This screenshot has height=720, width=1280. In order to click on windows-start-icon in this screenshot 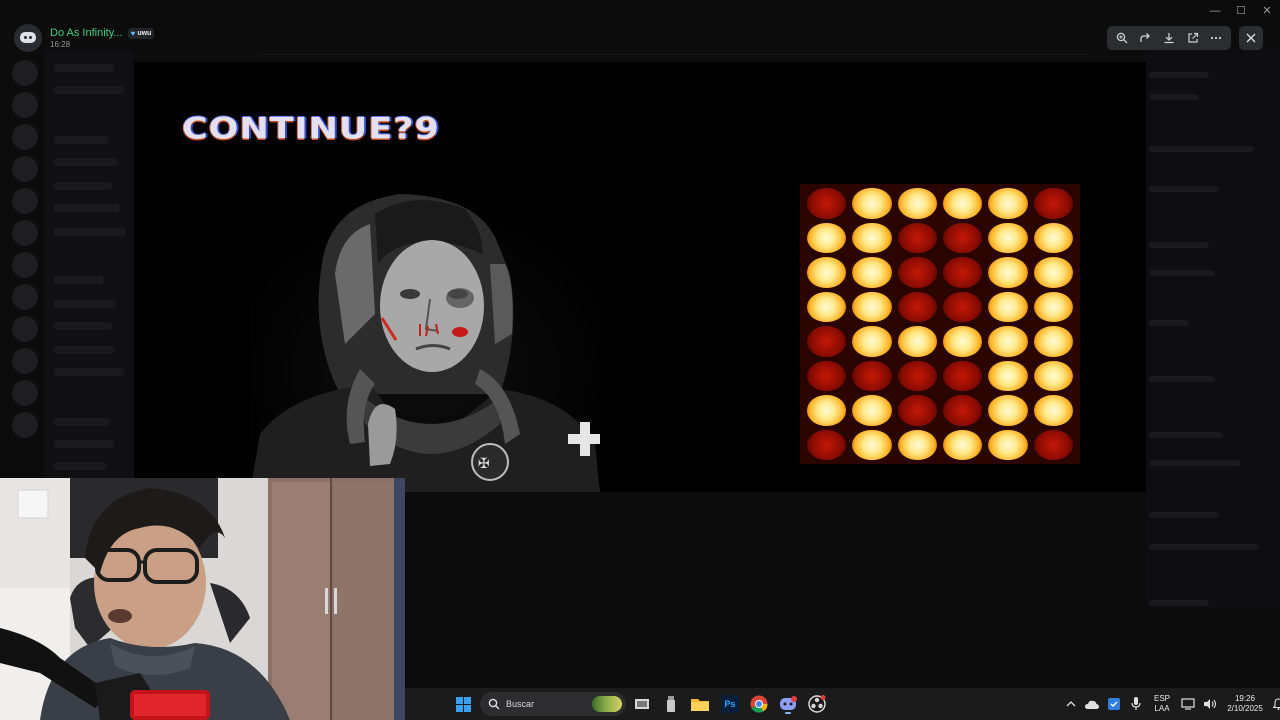, I will do `click(463, 704)`.